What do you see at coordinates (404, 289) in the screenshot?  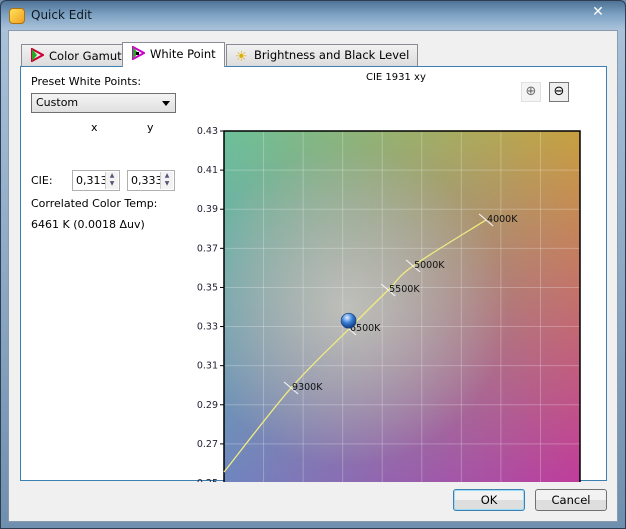 I see `cct-label: 5500K` at bounding box center [404, 289].